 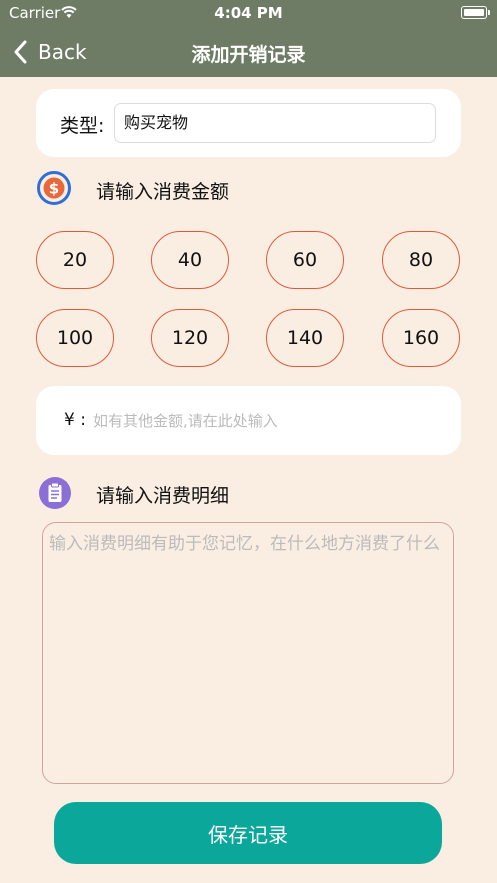 What do you see at coordinates (248, 38) in the screenshot?
I see `nav-bar: Carrier 4:04 PM Back 添加开销记录` at bounding box center [248, 38].